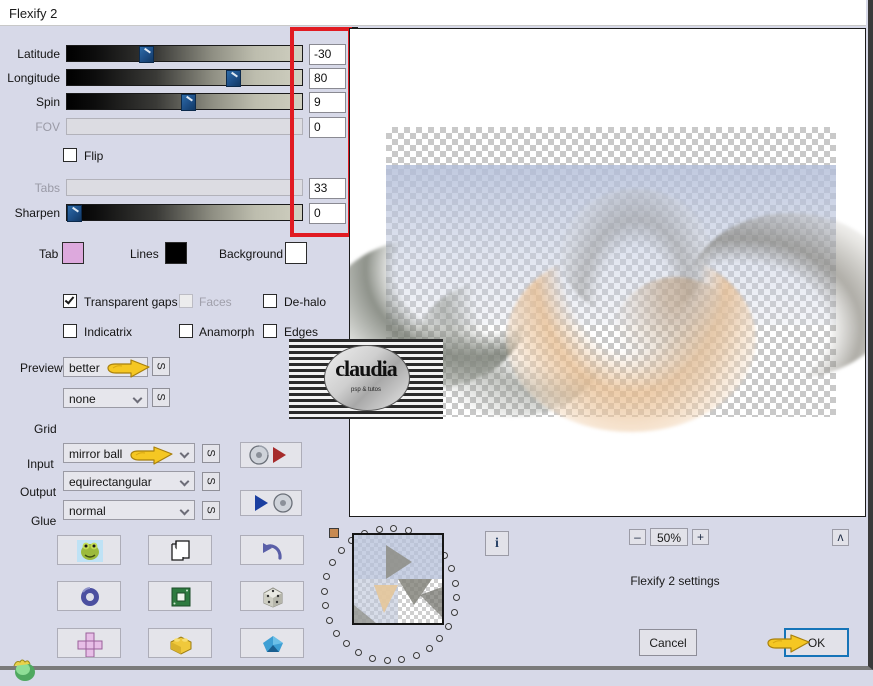 The image size is (873, 686). Describe the element at coordinates (327, 188) in the screenshot. I see `value-input-tabs: 33` at that location.